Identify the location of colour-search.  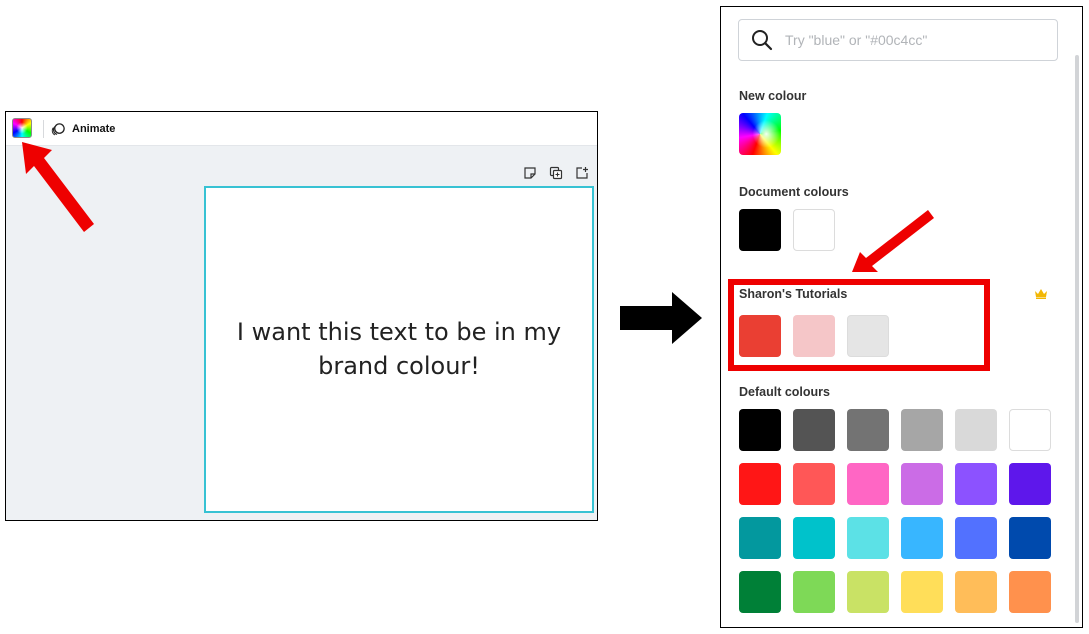
(898, 40).